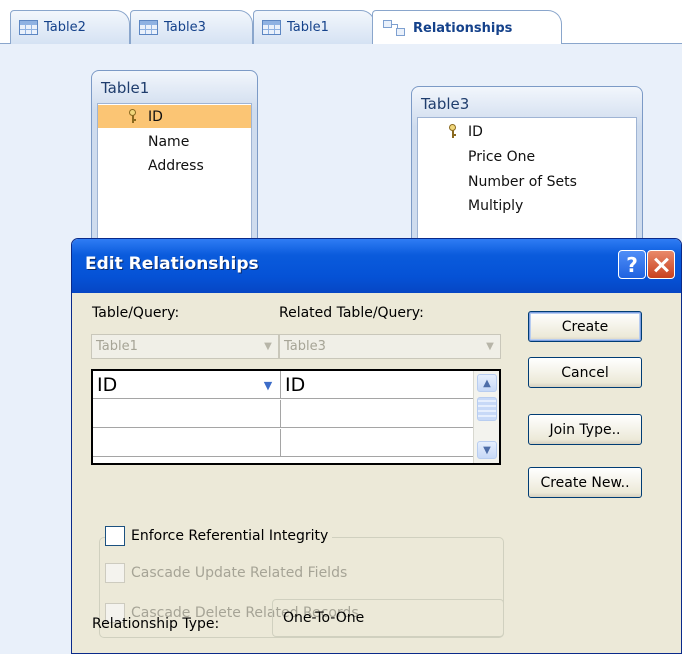  I want to click on table-query-label: Table/Query:, so click(136, 313).